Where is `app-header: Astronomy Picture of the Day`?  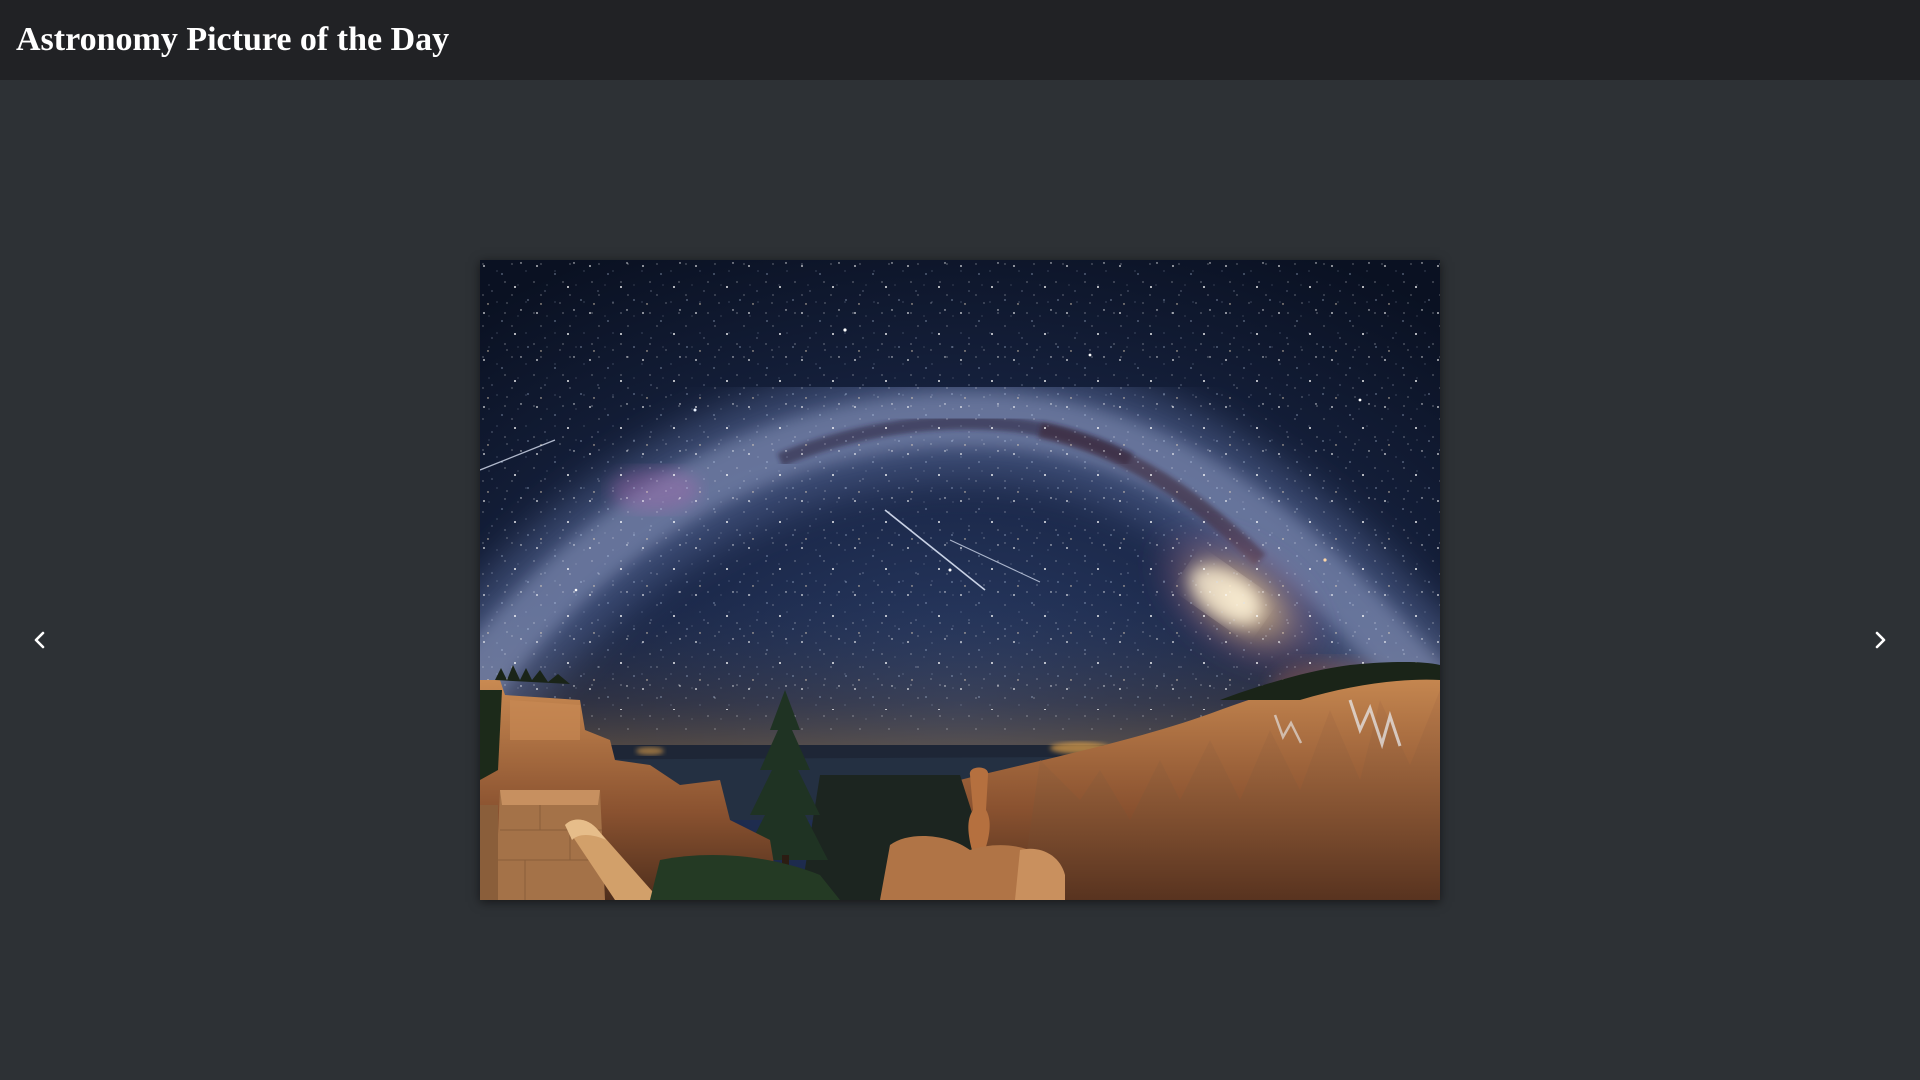
app-header: Astronomy Picture of the Day is located at coordinates (960, 40).